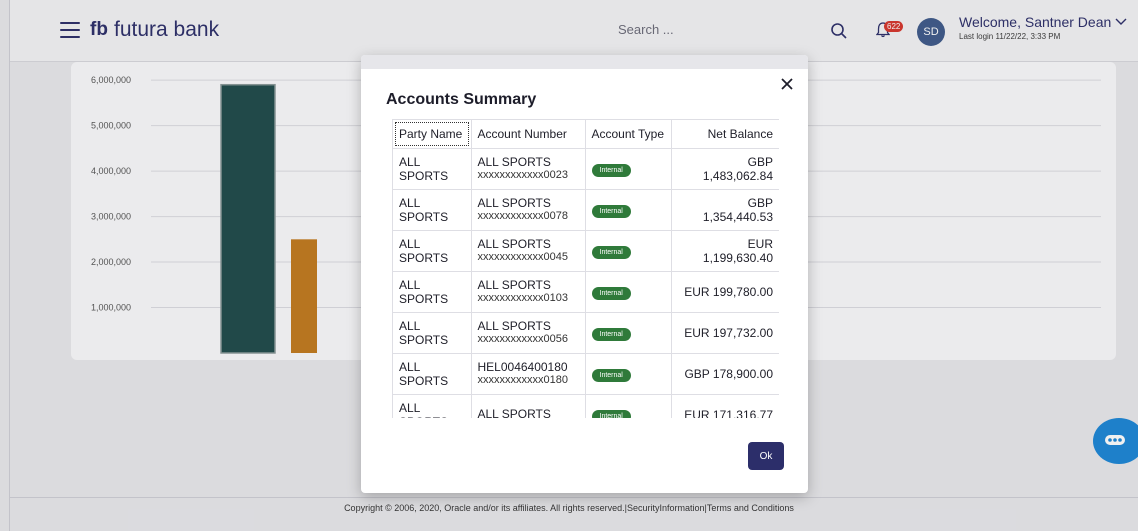  I want to click on close-icon, so click(787, 84).